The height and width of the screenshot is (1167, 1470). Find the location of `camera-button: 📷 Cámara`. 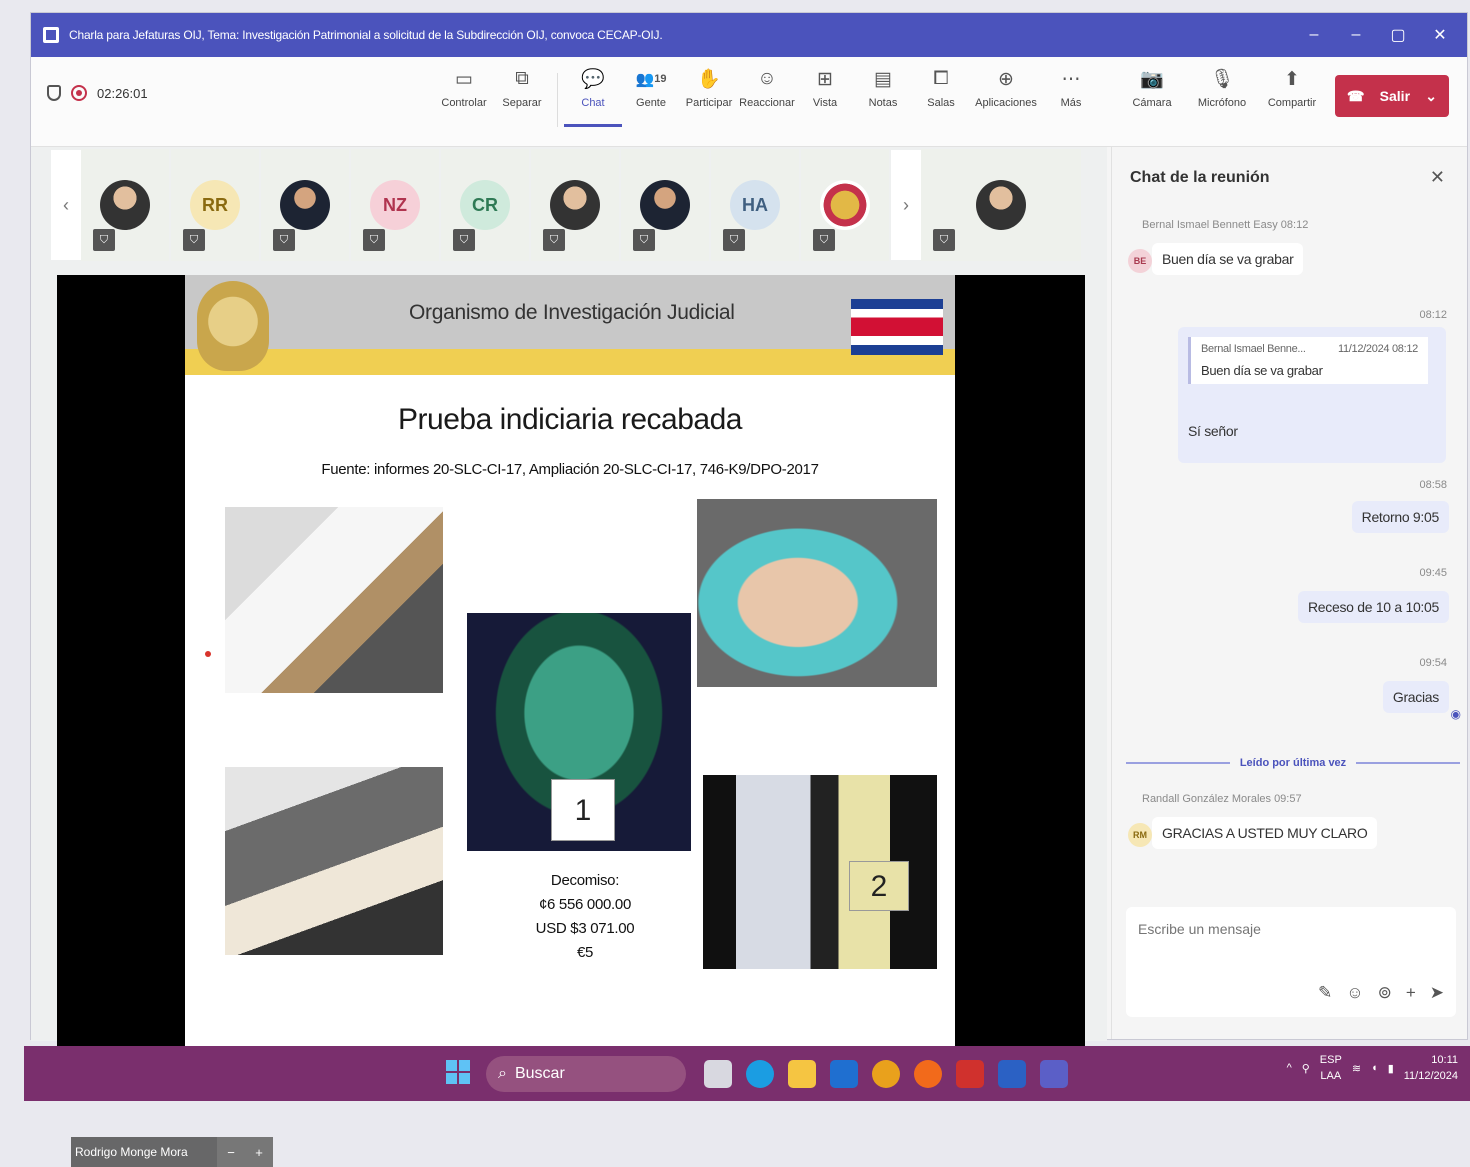

camera-button: 📷 Cámara is located at coordinates (1152, 88).